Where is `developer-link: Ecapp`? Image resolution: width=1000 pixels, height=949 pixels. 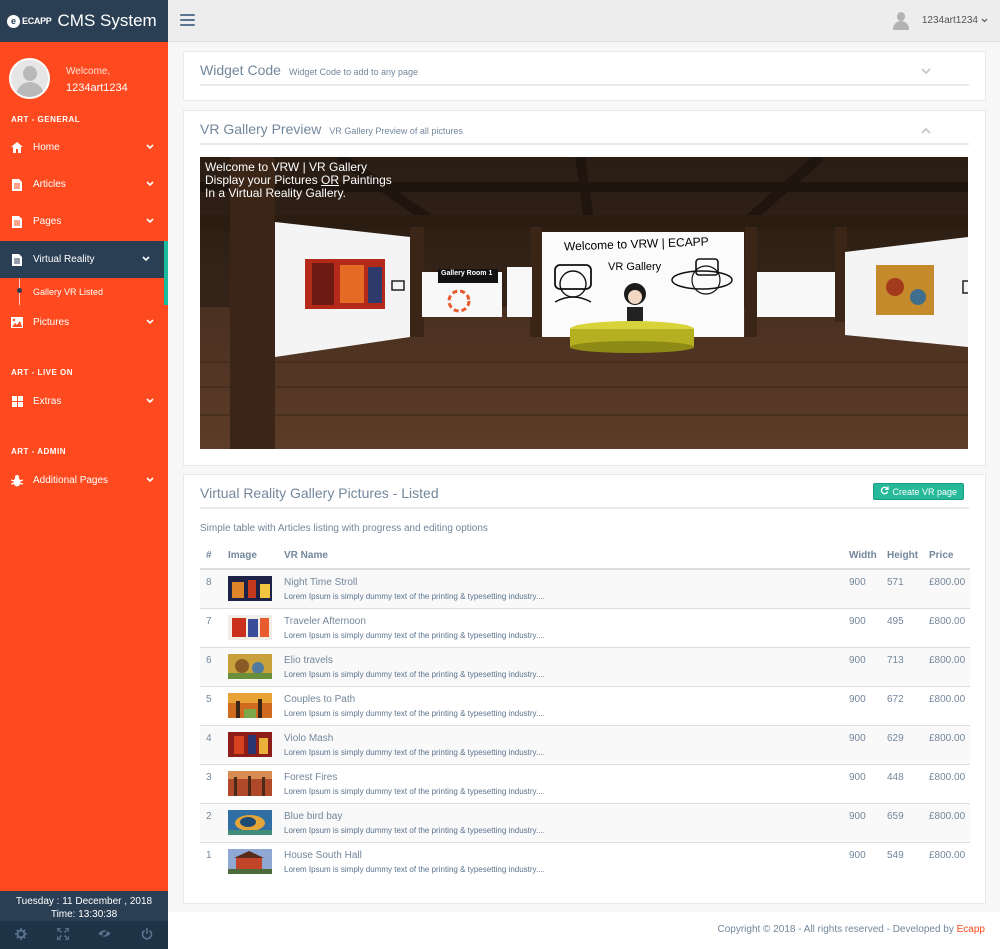 developer-link: Ecapp is located at coordinates (971, 929).